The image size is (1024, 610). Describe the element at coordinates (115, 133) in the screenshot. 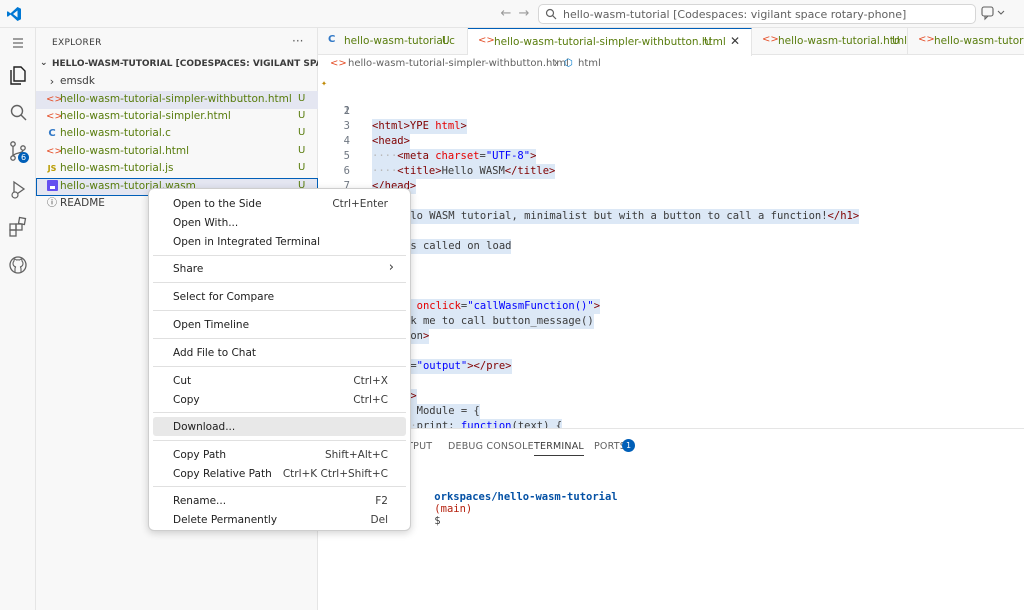

I see `tree-item-label: hello-wasm-tutorial.c` at that location.